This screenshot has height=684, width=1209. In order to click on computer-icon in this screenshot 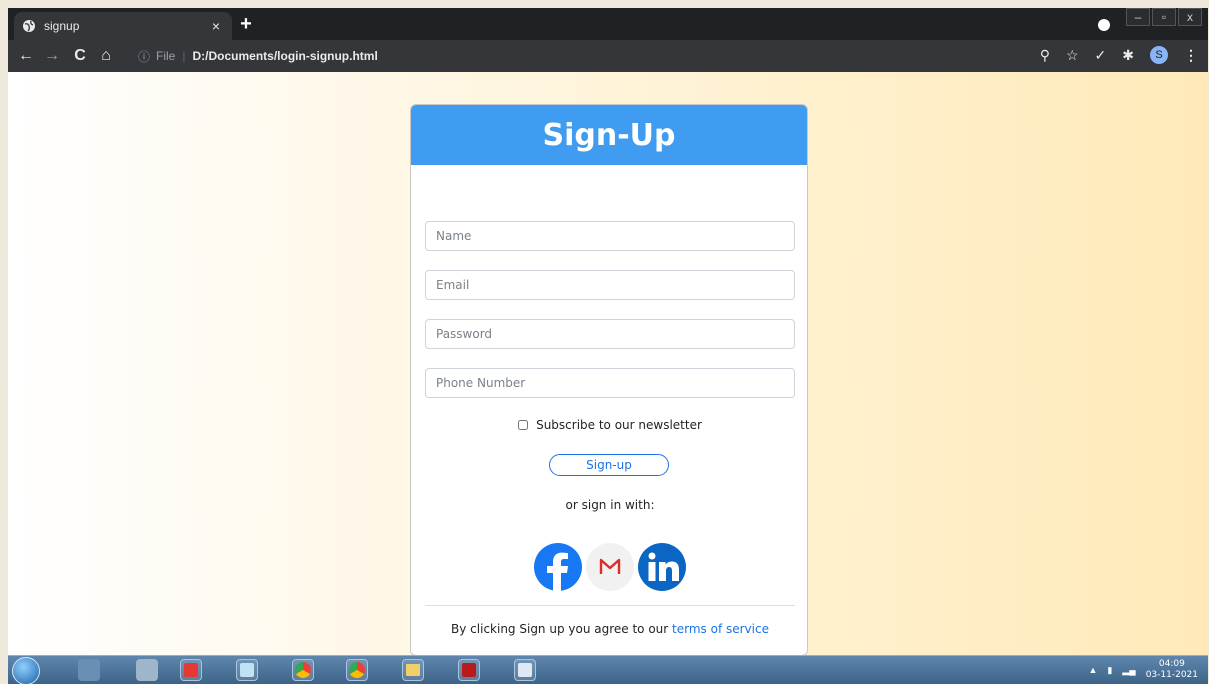, I will do `click(89, 670)`.